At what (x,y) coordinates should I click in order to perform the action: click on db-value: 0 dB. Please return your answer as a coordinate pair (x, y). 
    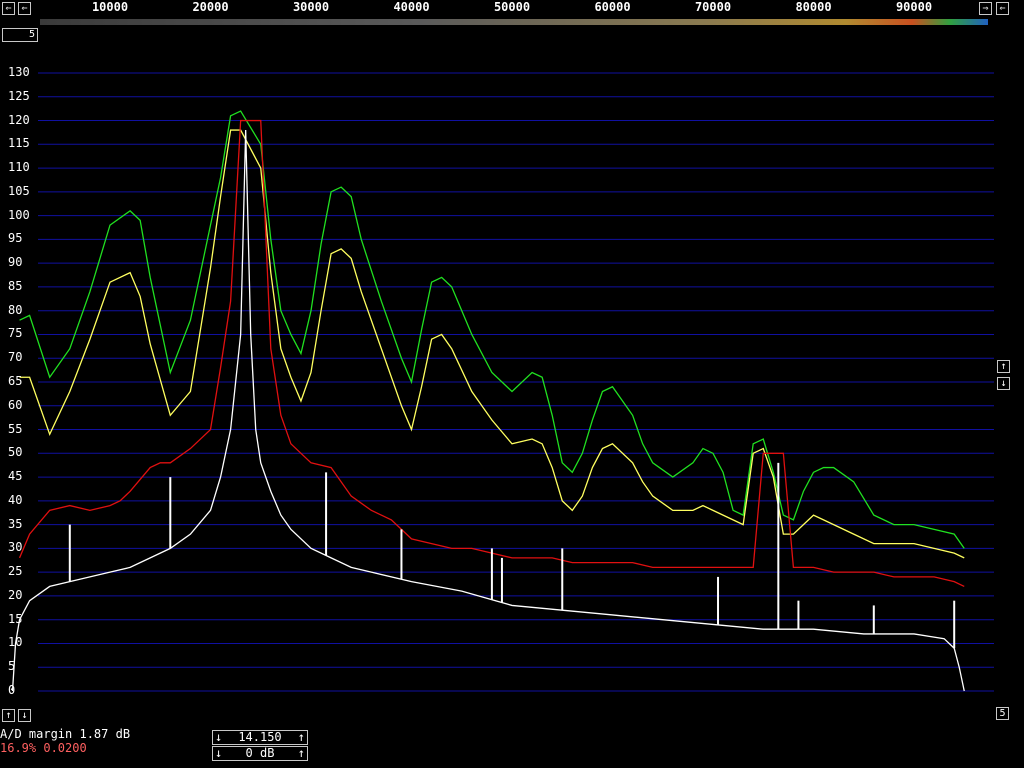
    Looking at the image, I should click on (260, 753).